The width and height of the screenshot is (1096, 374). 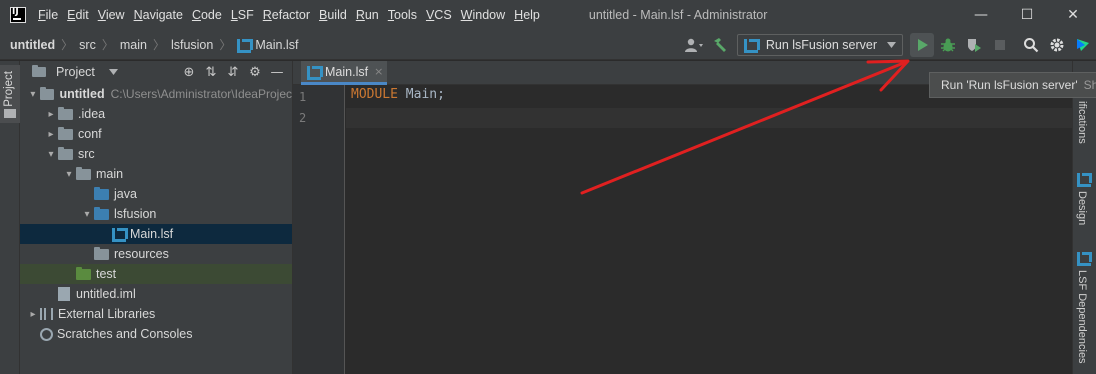 What do you see at coordinates (1085, 200) in the screenshot?
I see `design-tool-tab: Design` at bounding box center [1085, 200].